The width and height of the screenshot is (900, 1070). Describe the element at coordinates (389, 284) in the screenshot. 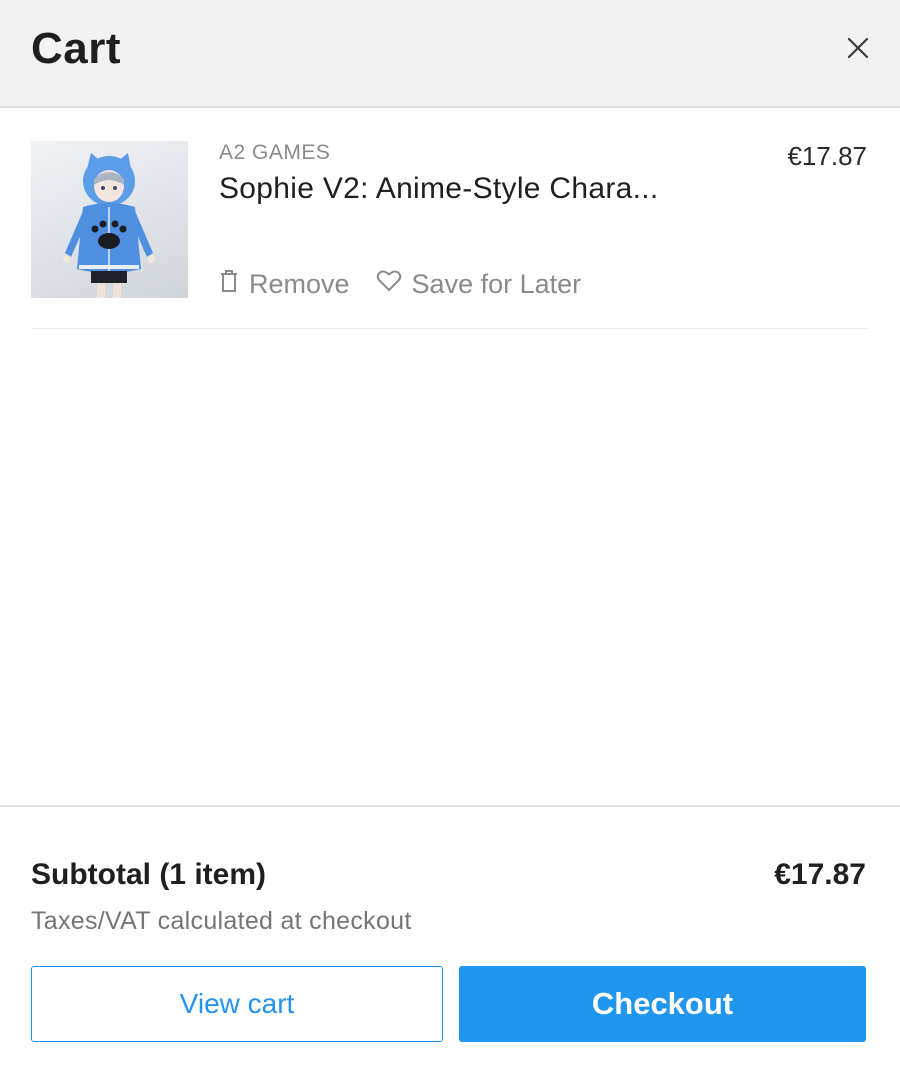

I see `heart-icon` at that location.